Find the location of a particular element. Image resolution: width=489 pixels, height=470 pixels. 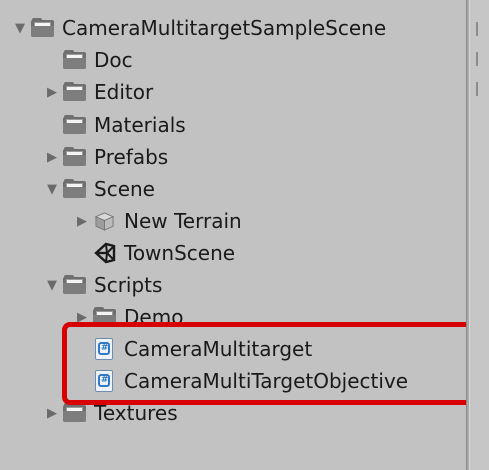

tree-item-townscene: ▶ TownScene is located at coordinates (154, 253).